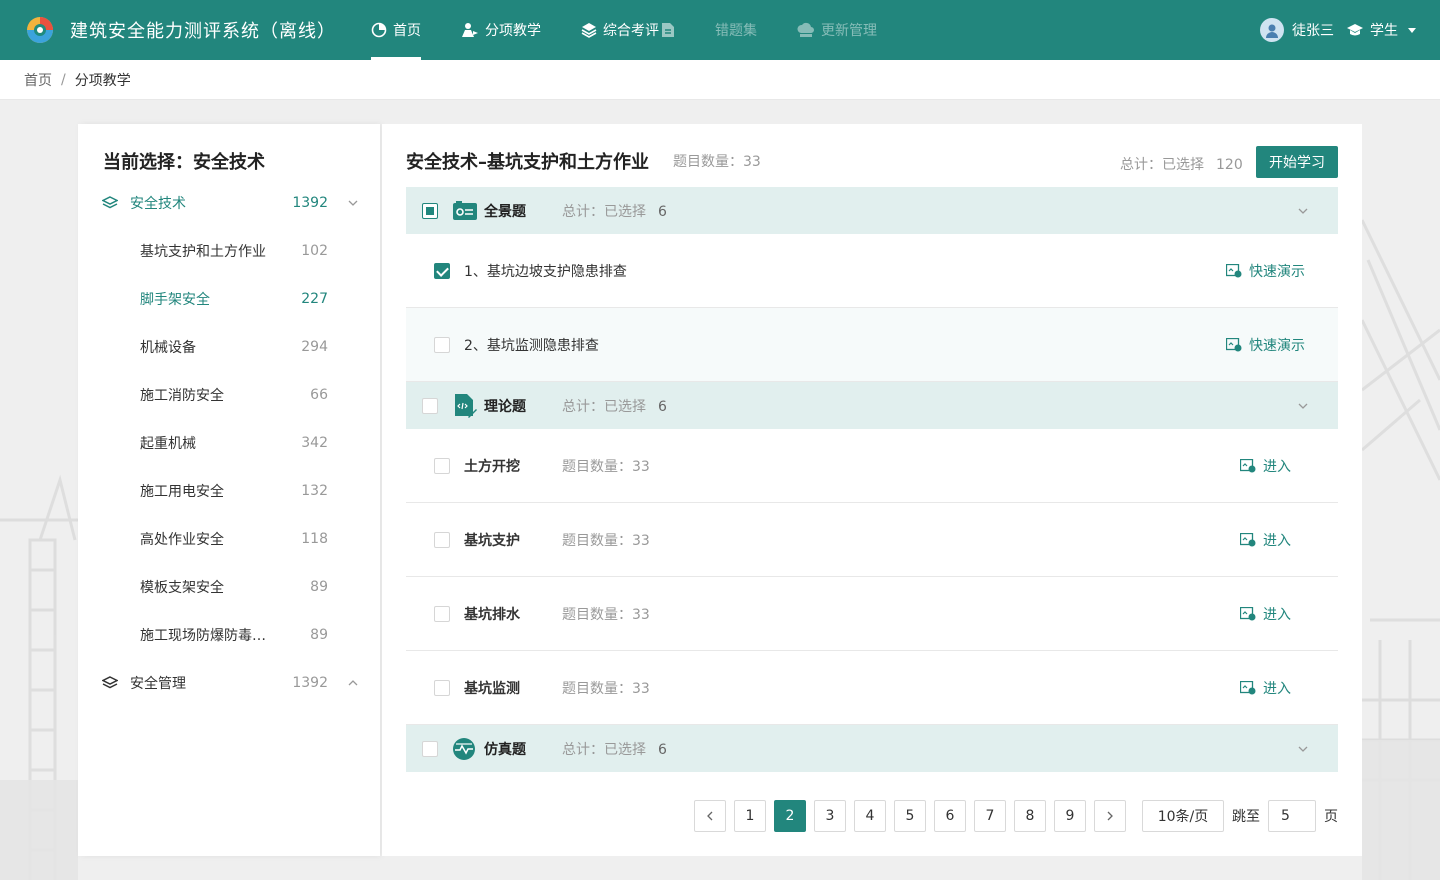 This screenshot has height=880, width=1440. Describe the element at coordinates (314, 491) in the screenshot. I see `subcategory-count: 132` at that location.